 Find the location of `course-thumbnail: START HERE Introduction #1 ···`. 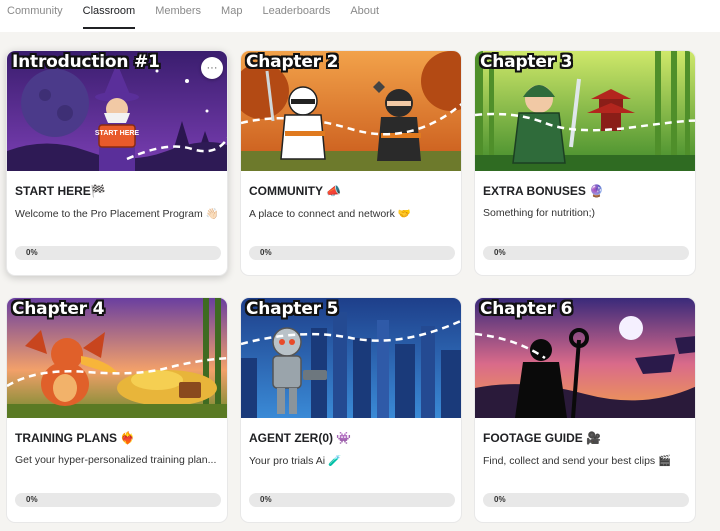

course-thumbnail: START HERE Introduction #1 ··· is located at coordinates (117, 111).